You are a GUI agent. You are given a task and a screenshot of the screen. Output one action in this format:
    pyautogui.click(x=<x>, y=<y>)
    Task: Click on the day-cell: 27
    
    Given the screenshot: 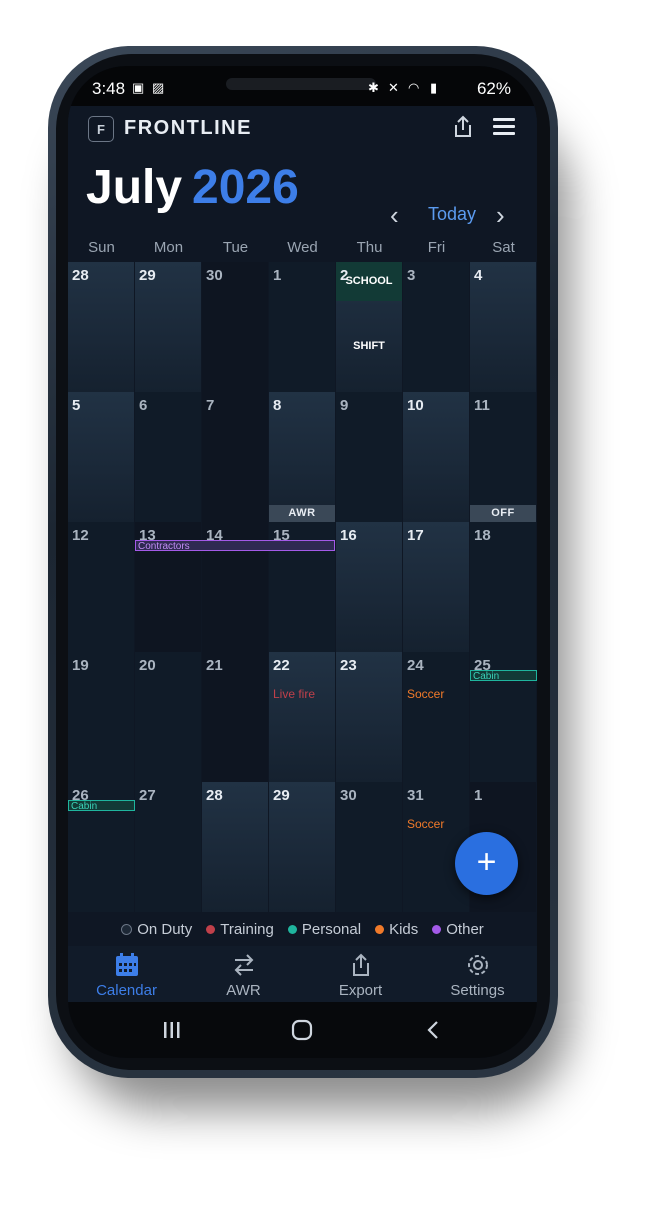 What is the action you would take?
    pyautogui.click(x=168, y=847)
    